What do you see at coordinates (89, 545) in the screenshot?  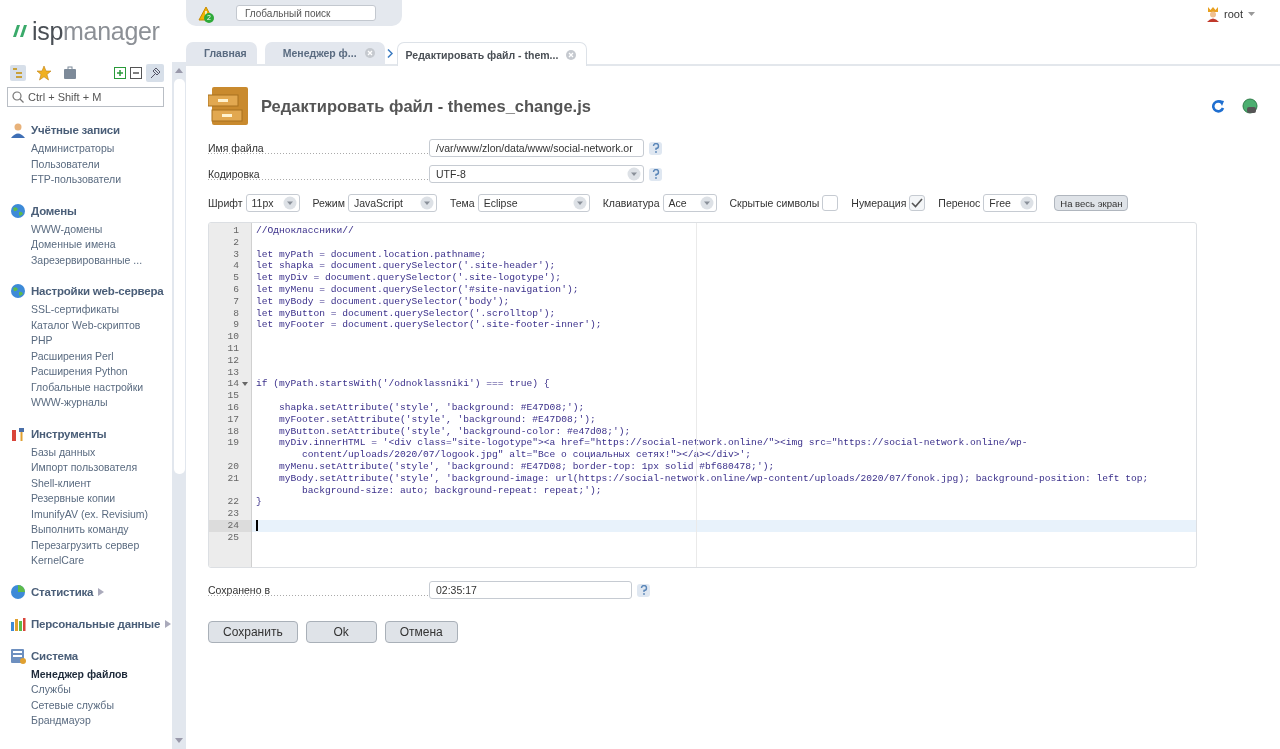 I see `menu-item: Перезагрузить сервер` at bounding box center [89, 545].